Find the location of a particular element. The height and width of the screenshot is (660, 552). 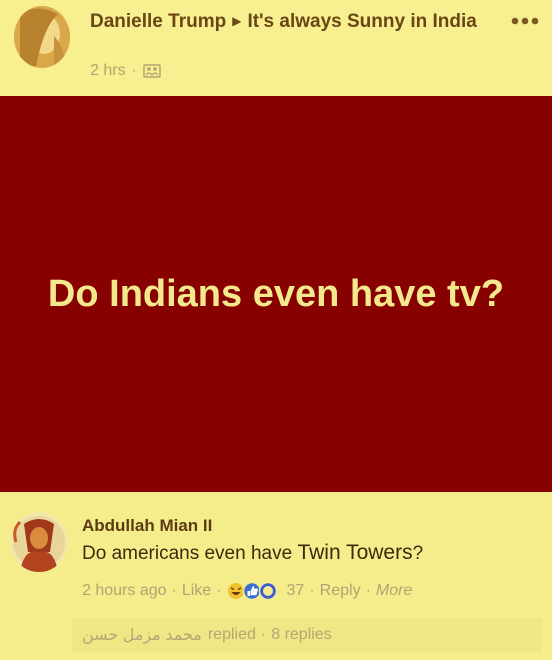

post-author-name: Danielle Trump is located at coordinates (158, 21).